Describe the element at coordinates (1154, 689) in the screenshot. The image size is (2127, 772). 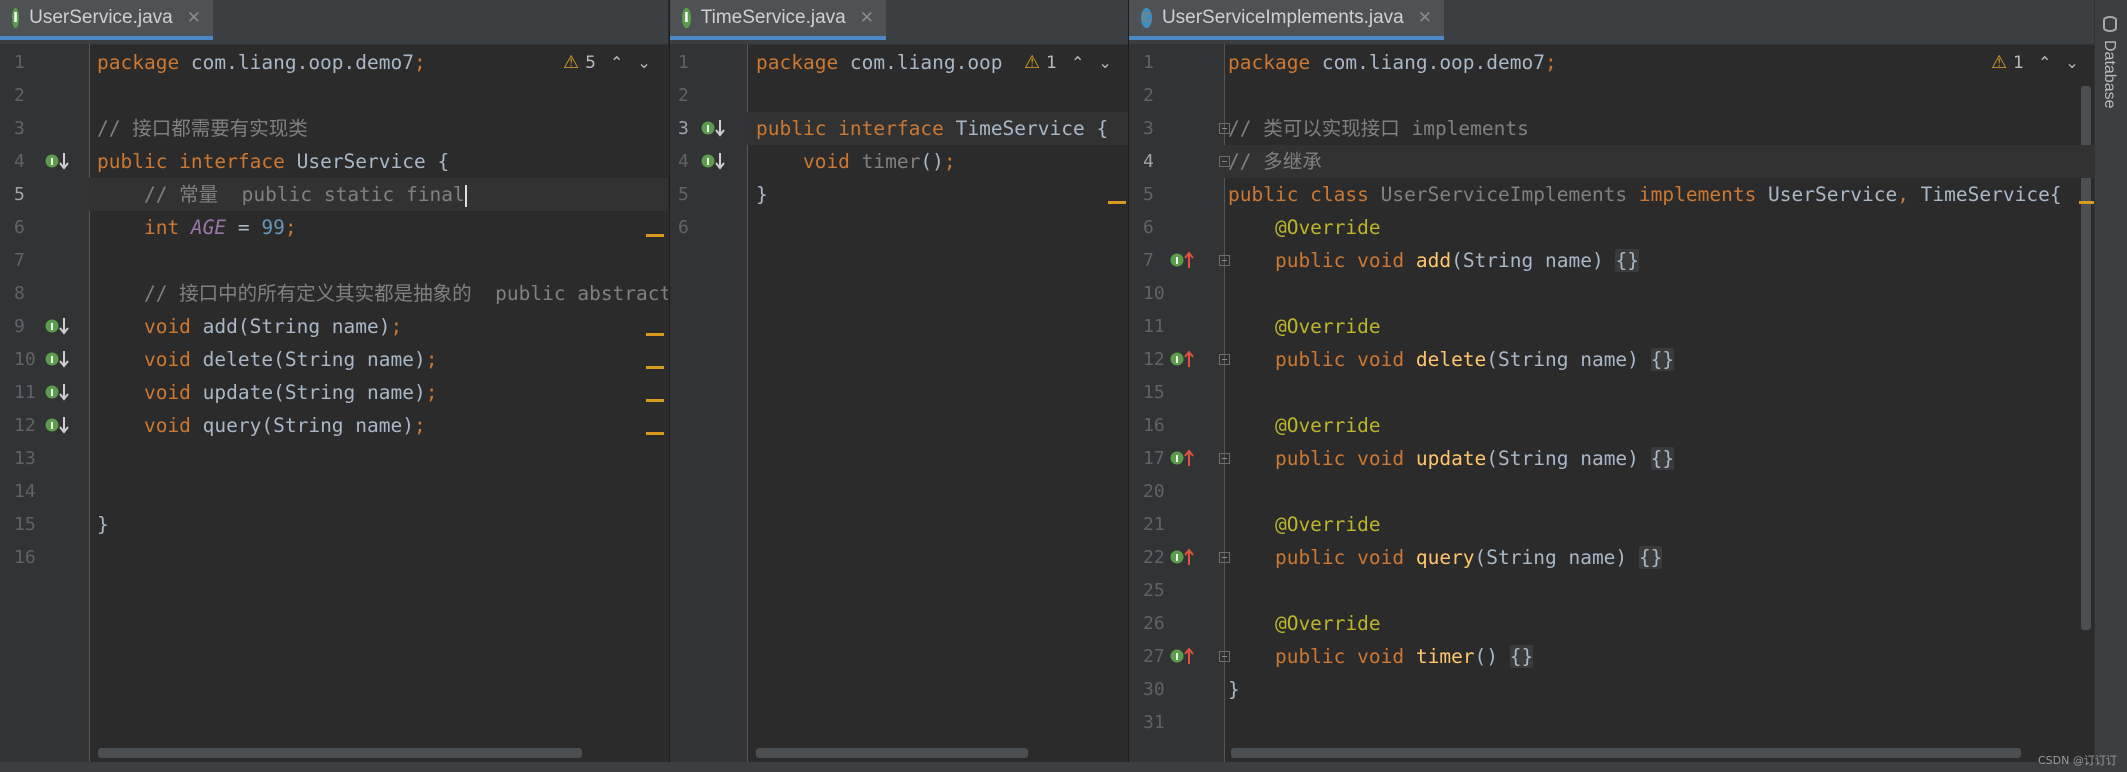
I see `line-number: 30` at that location.